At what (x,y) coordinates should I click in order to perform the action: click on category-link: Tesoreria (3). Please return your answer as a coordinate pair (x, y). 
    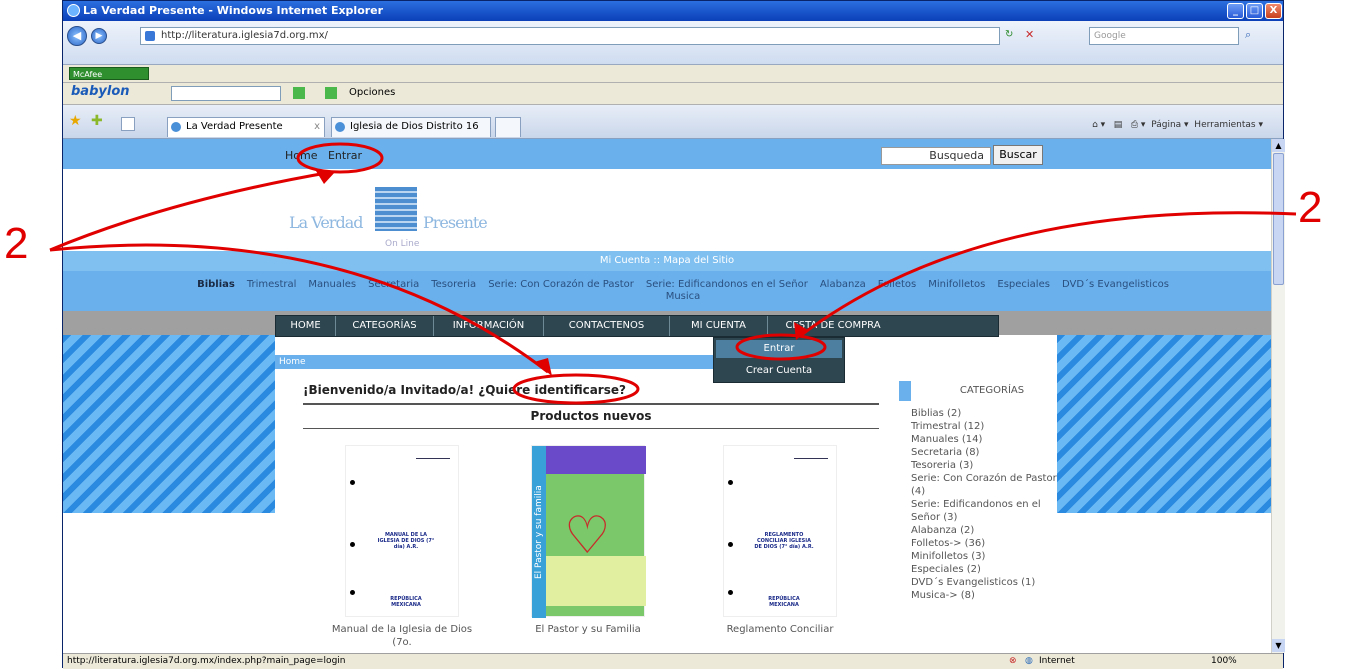
    Looking at the image, I should click on (984, 465).